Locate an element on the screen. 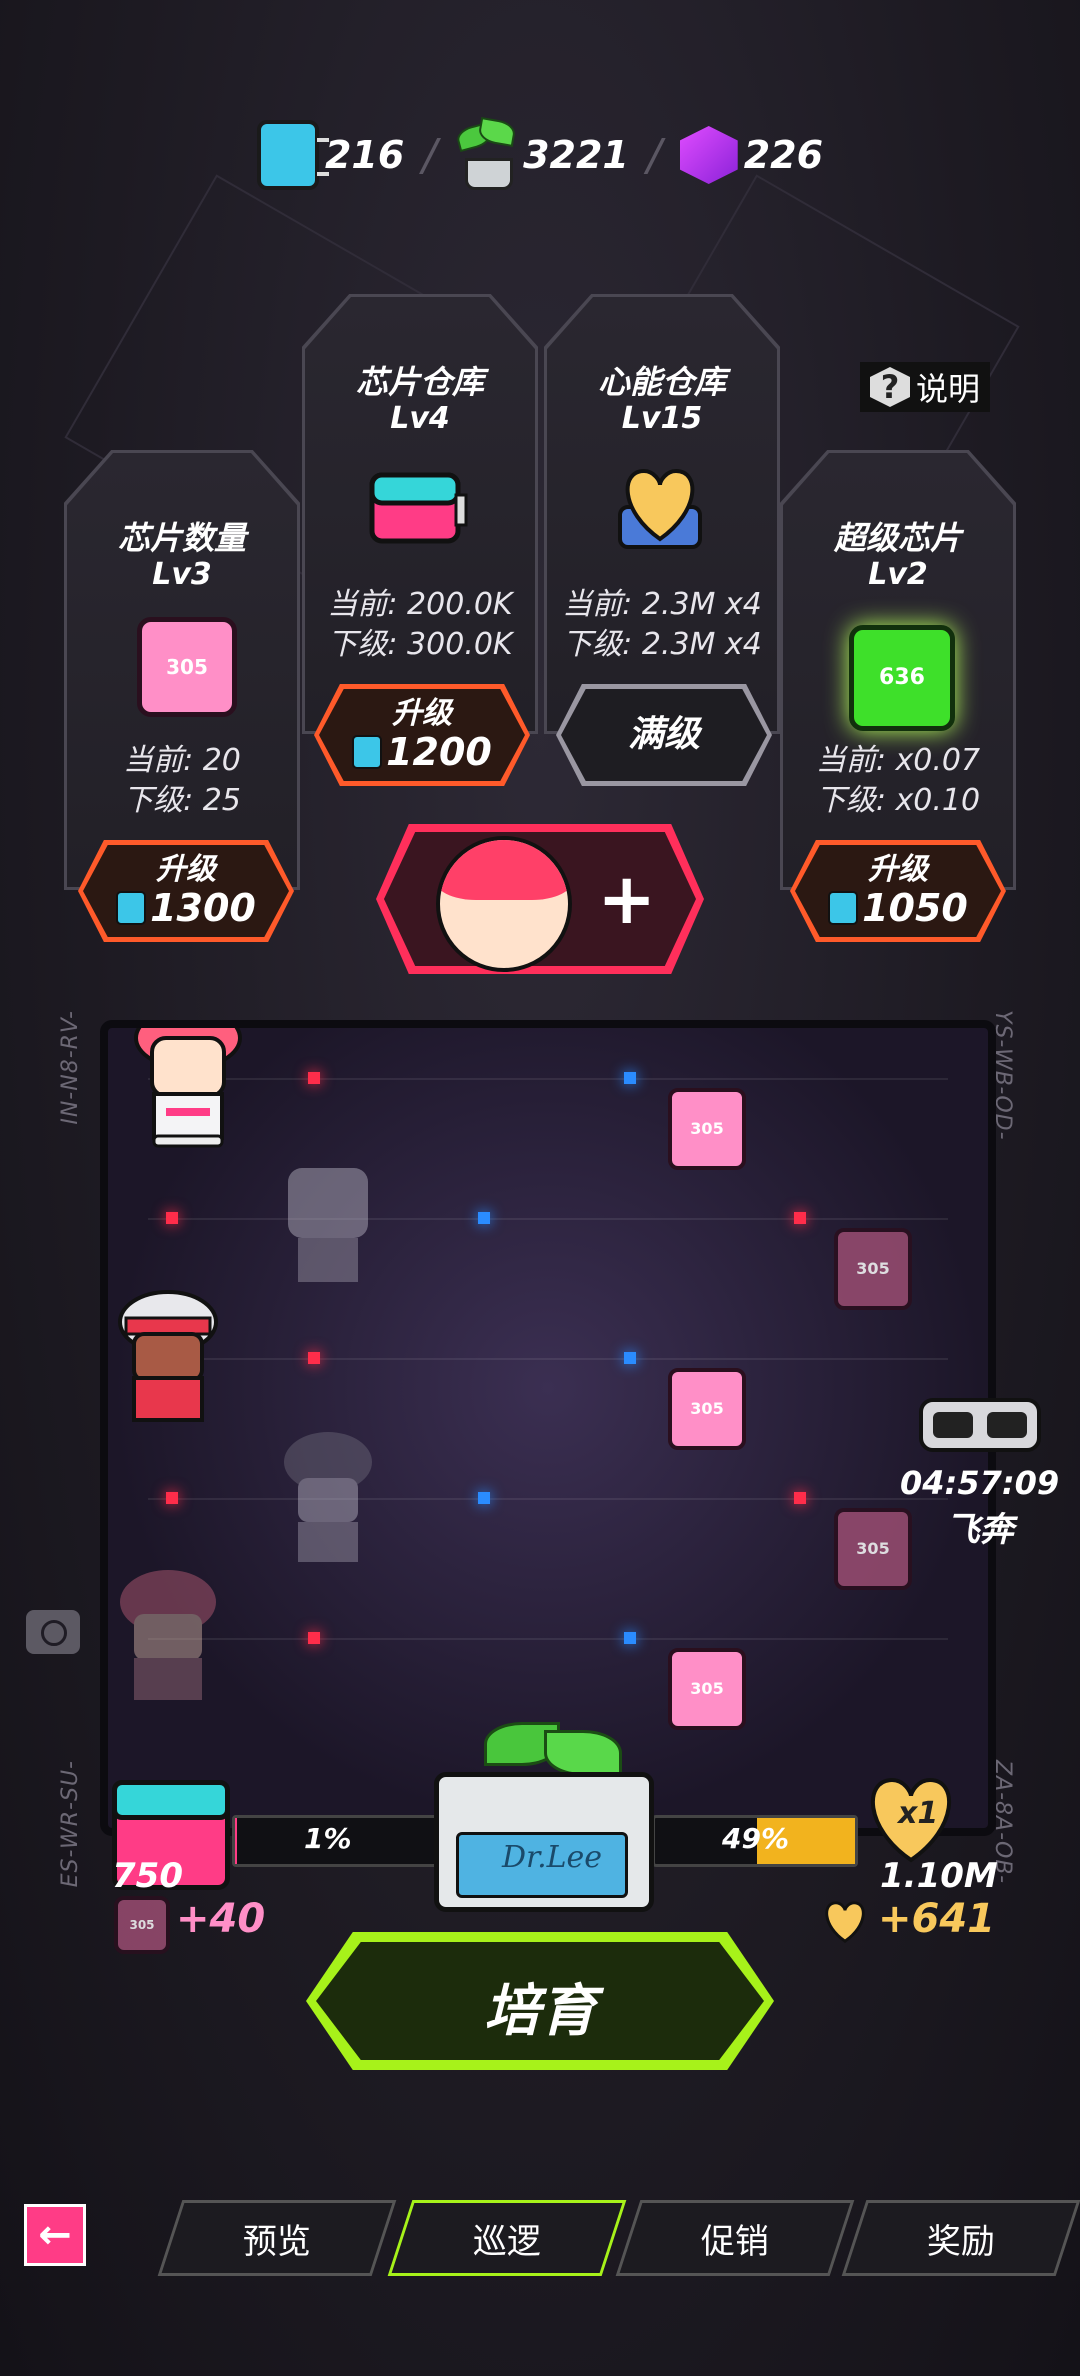 This screenshot has height=2376, width=1080. tab-label: 奖励 is located at coordinates (961, 2241).